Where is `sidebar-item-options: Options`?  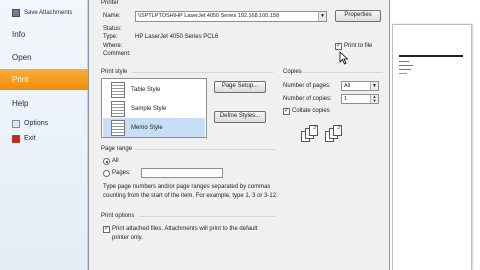 sidebar-item-options: Options is located at coordinates (44, 123).